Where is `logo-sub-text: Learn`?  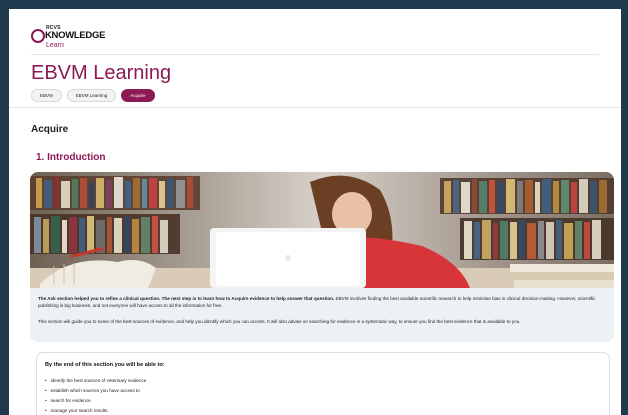
logo-sub-text: Learn is located at coordinates (55, 45).